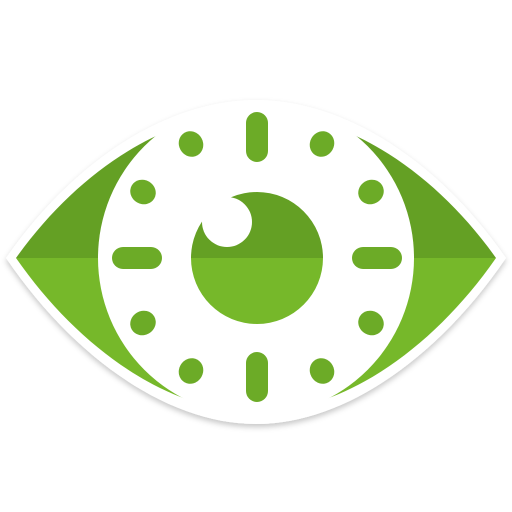 The height and width of the screenshot is (512, 512). I want to click on pupil-highlight, so click(227, 222).